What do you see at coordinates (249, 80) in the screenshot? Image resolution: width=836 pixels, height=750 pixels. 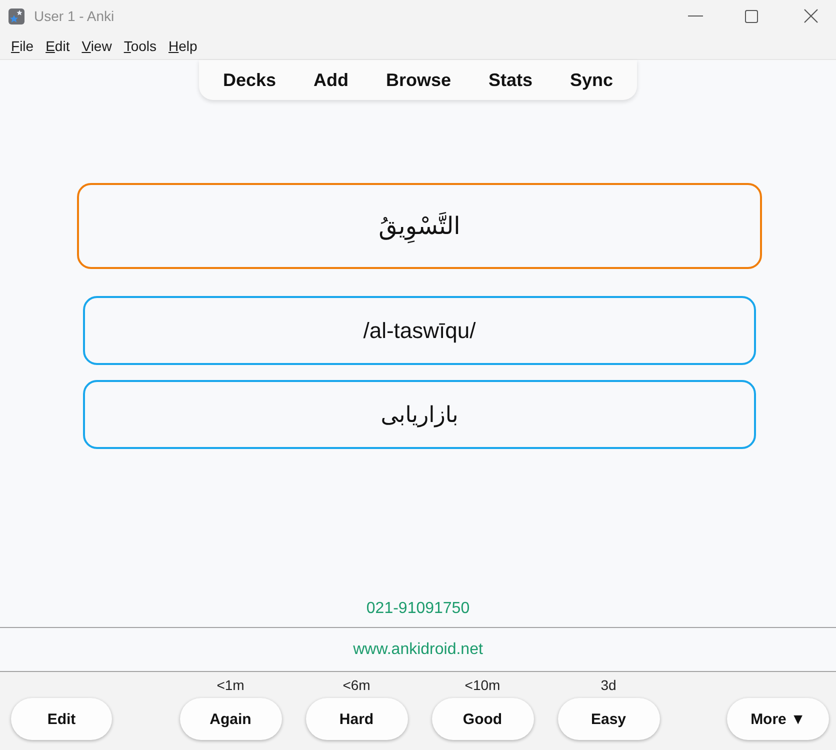 I see `toolbar-link: Decks` at bounding box center [249, 80].